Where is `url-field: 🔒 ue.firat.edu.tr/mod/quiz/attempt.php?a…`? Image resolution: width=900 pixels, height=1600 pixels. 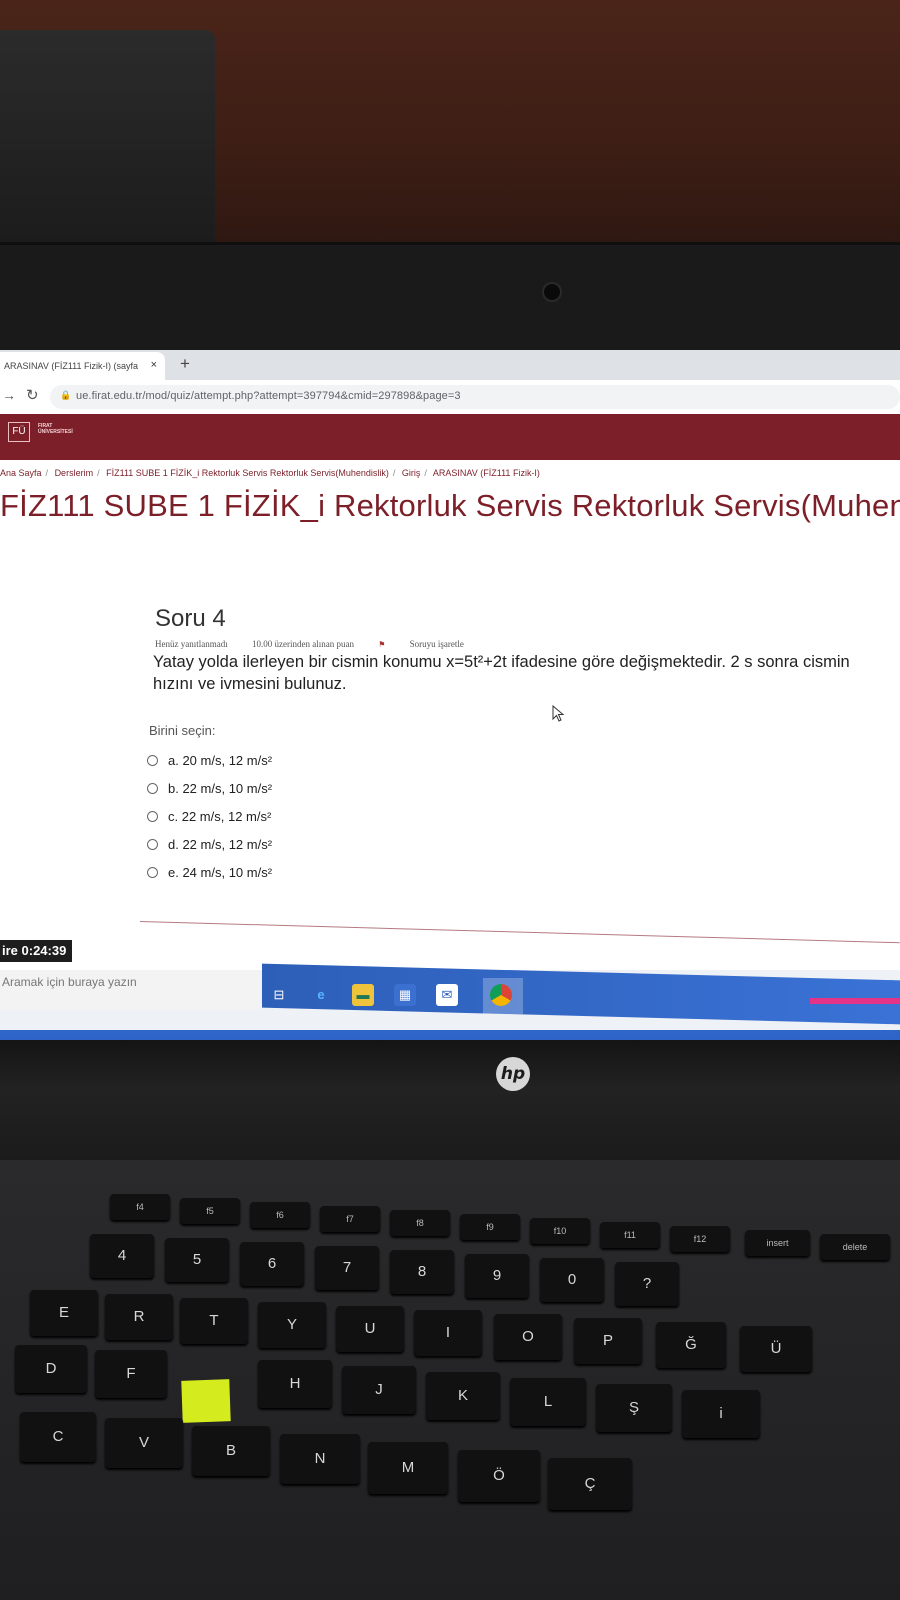 url-field: 🔒 ue.firat.edu.tr/mod/quiz/attempt.php?a… is located at coordinates (475, 397).